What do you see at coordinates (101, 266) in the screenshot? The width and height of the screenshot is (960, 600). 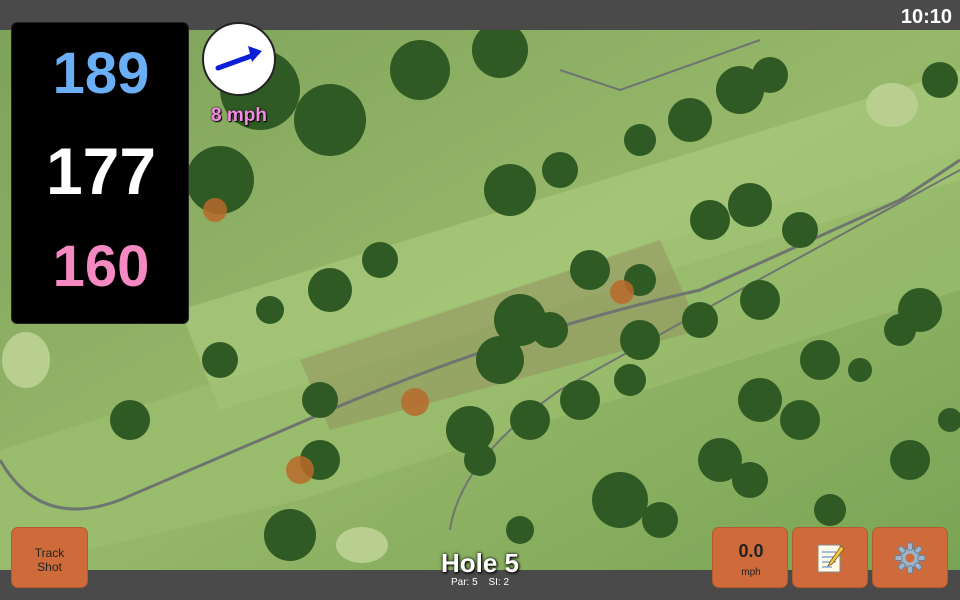 I see `front-distance: 160` at bounding box center [101, 266].